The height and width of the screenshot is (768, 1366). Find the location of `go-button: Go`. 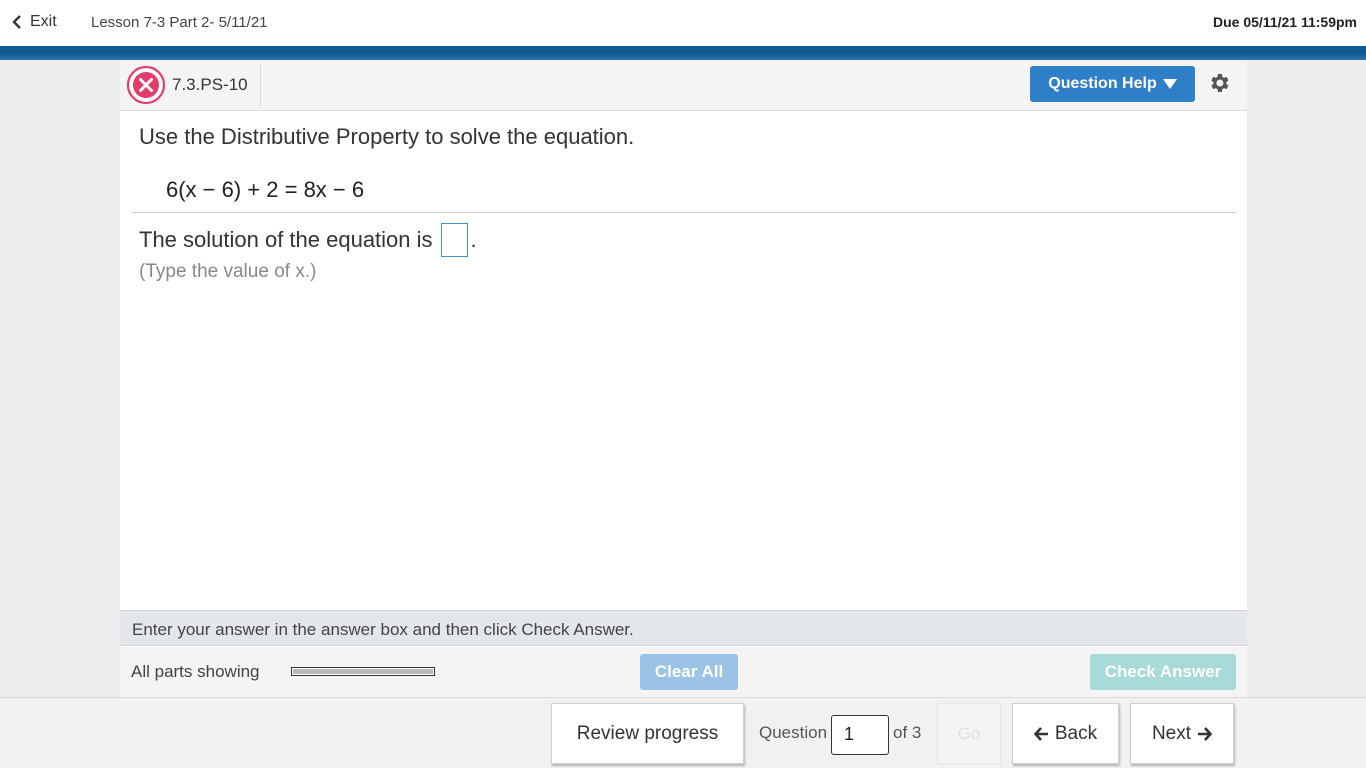

go-button: Go is located at coordinates (969, 733).